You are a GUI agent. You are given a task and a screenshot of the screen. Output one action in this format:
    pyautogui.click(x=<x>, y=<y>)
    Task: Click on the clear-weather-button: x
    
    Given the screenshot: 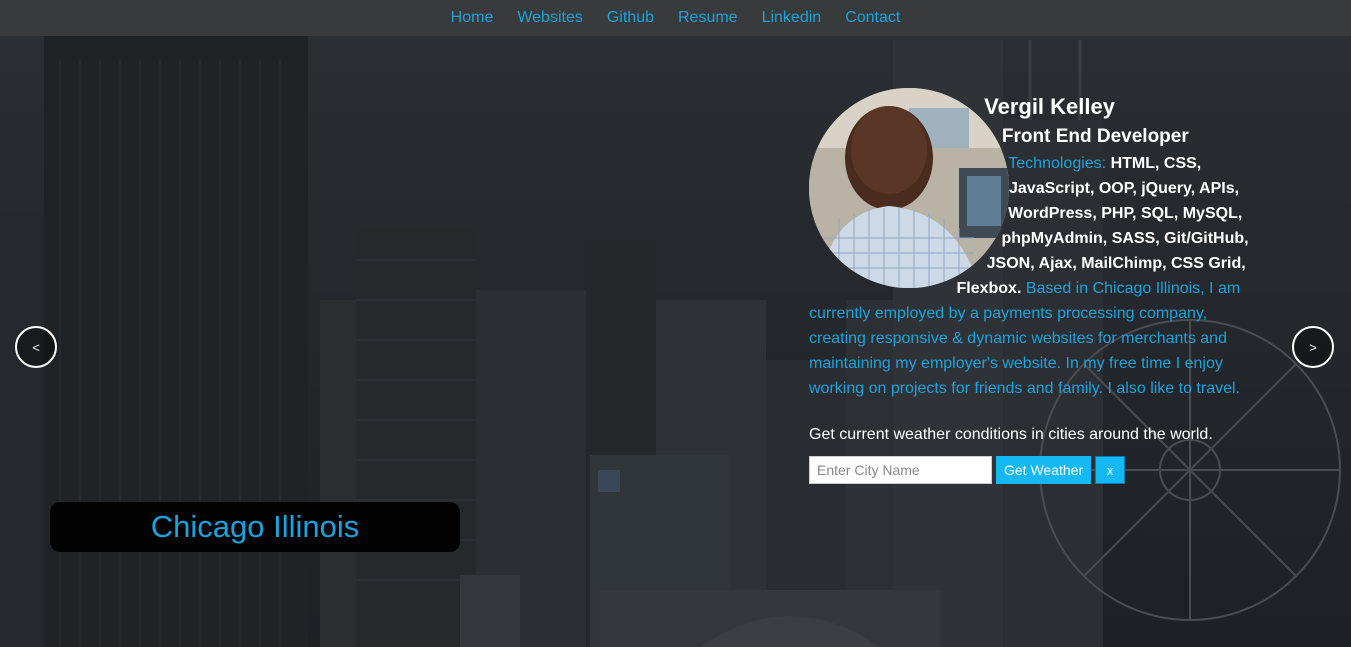 What is the action you would take?
    pyautogui.click(x=1110, y=470)
    